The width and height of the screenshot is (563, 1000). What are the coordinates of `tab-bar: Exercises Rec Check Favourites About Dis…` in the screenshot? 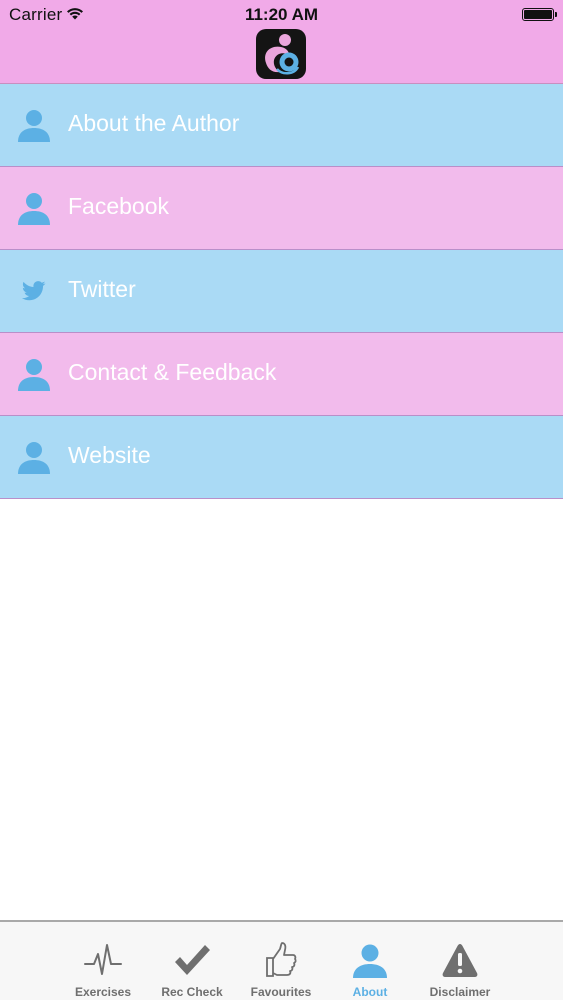 It's located at (281, 960).